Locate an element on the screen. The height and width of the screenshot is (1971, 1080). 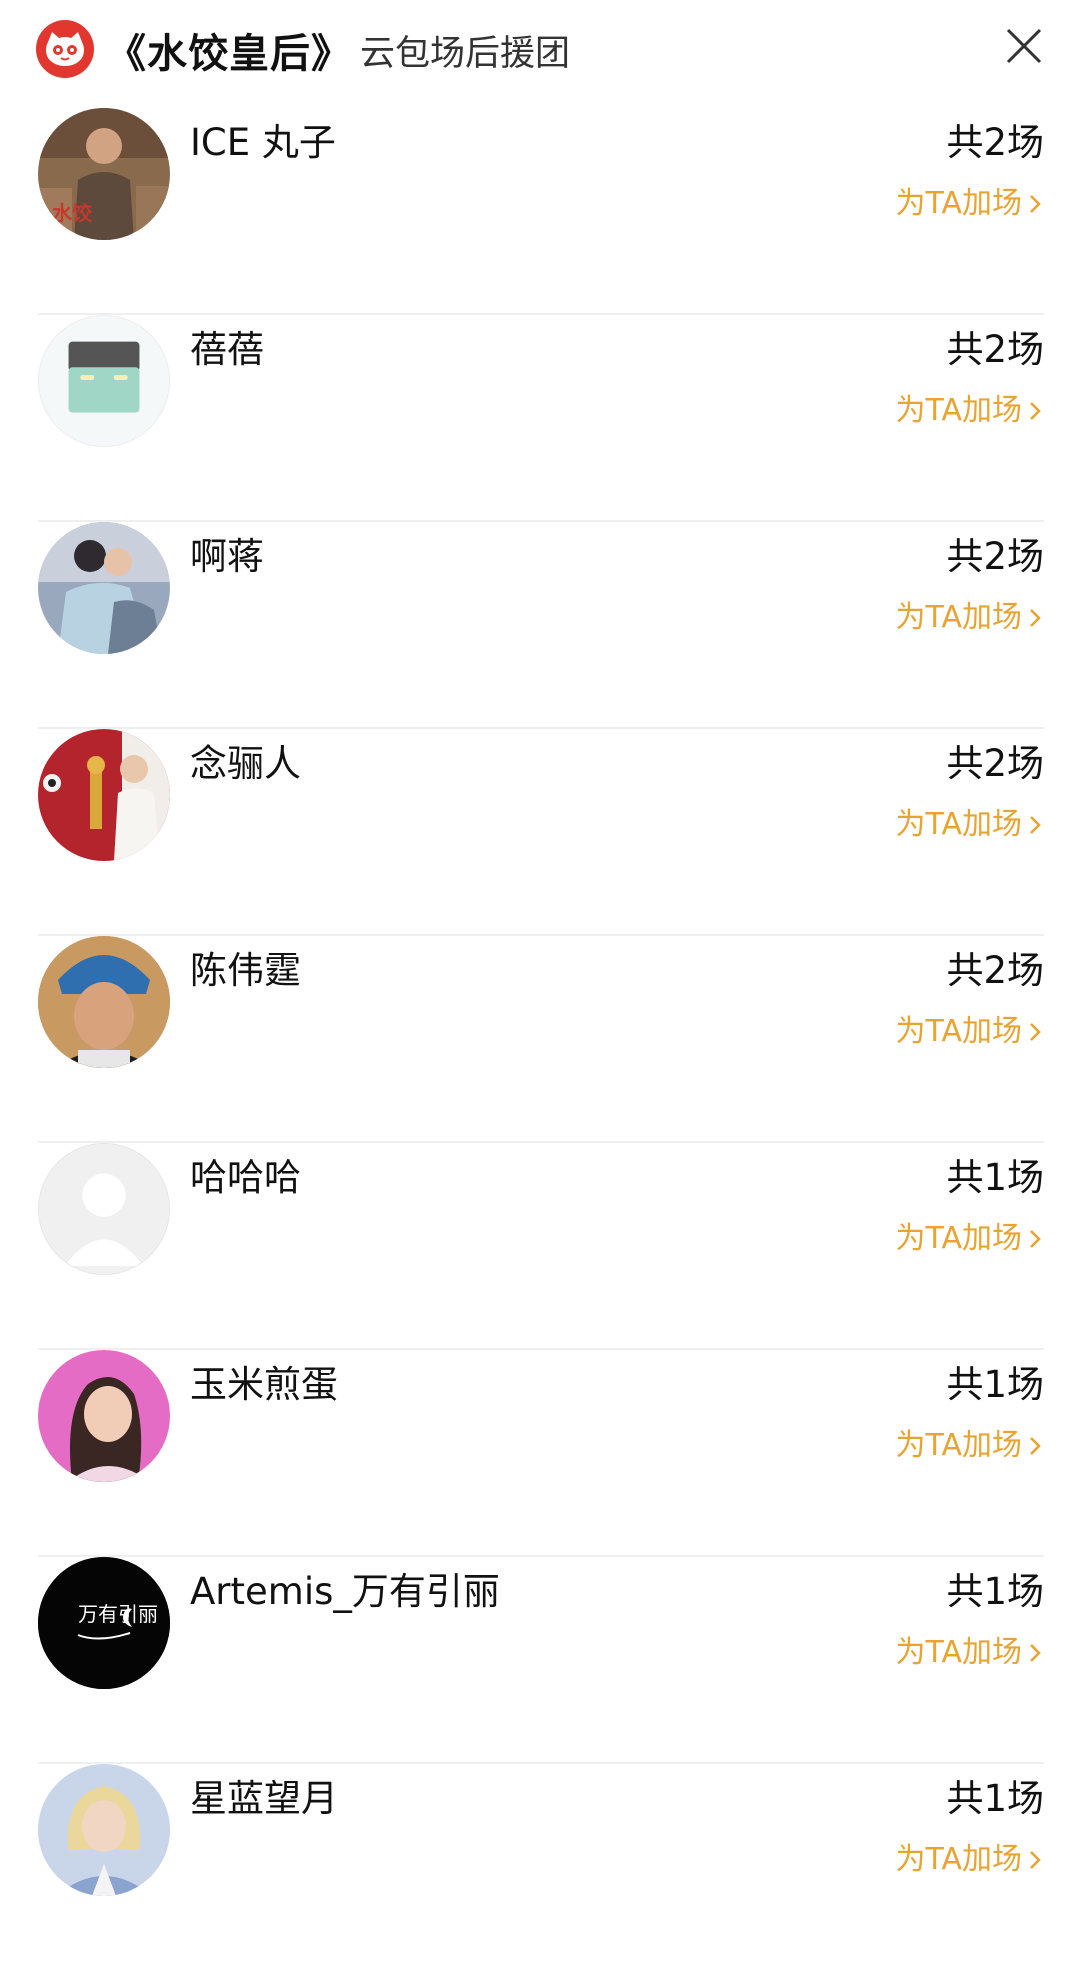
list-item: 啊蒋 共2场 为TA加场 is located at coordinates (541, 625).